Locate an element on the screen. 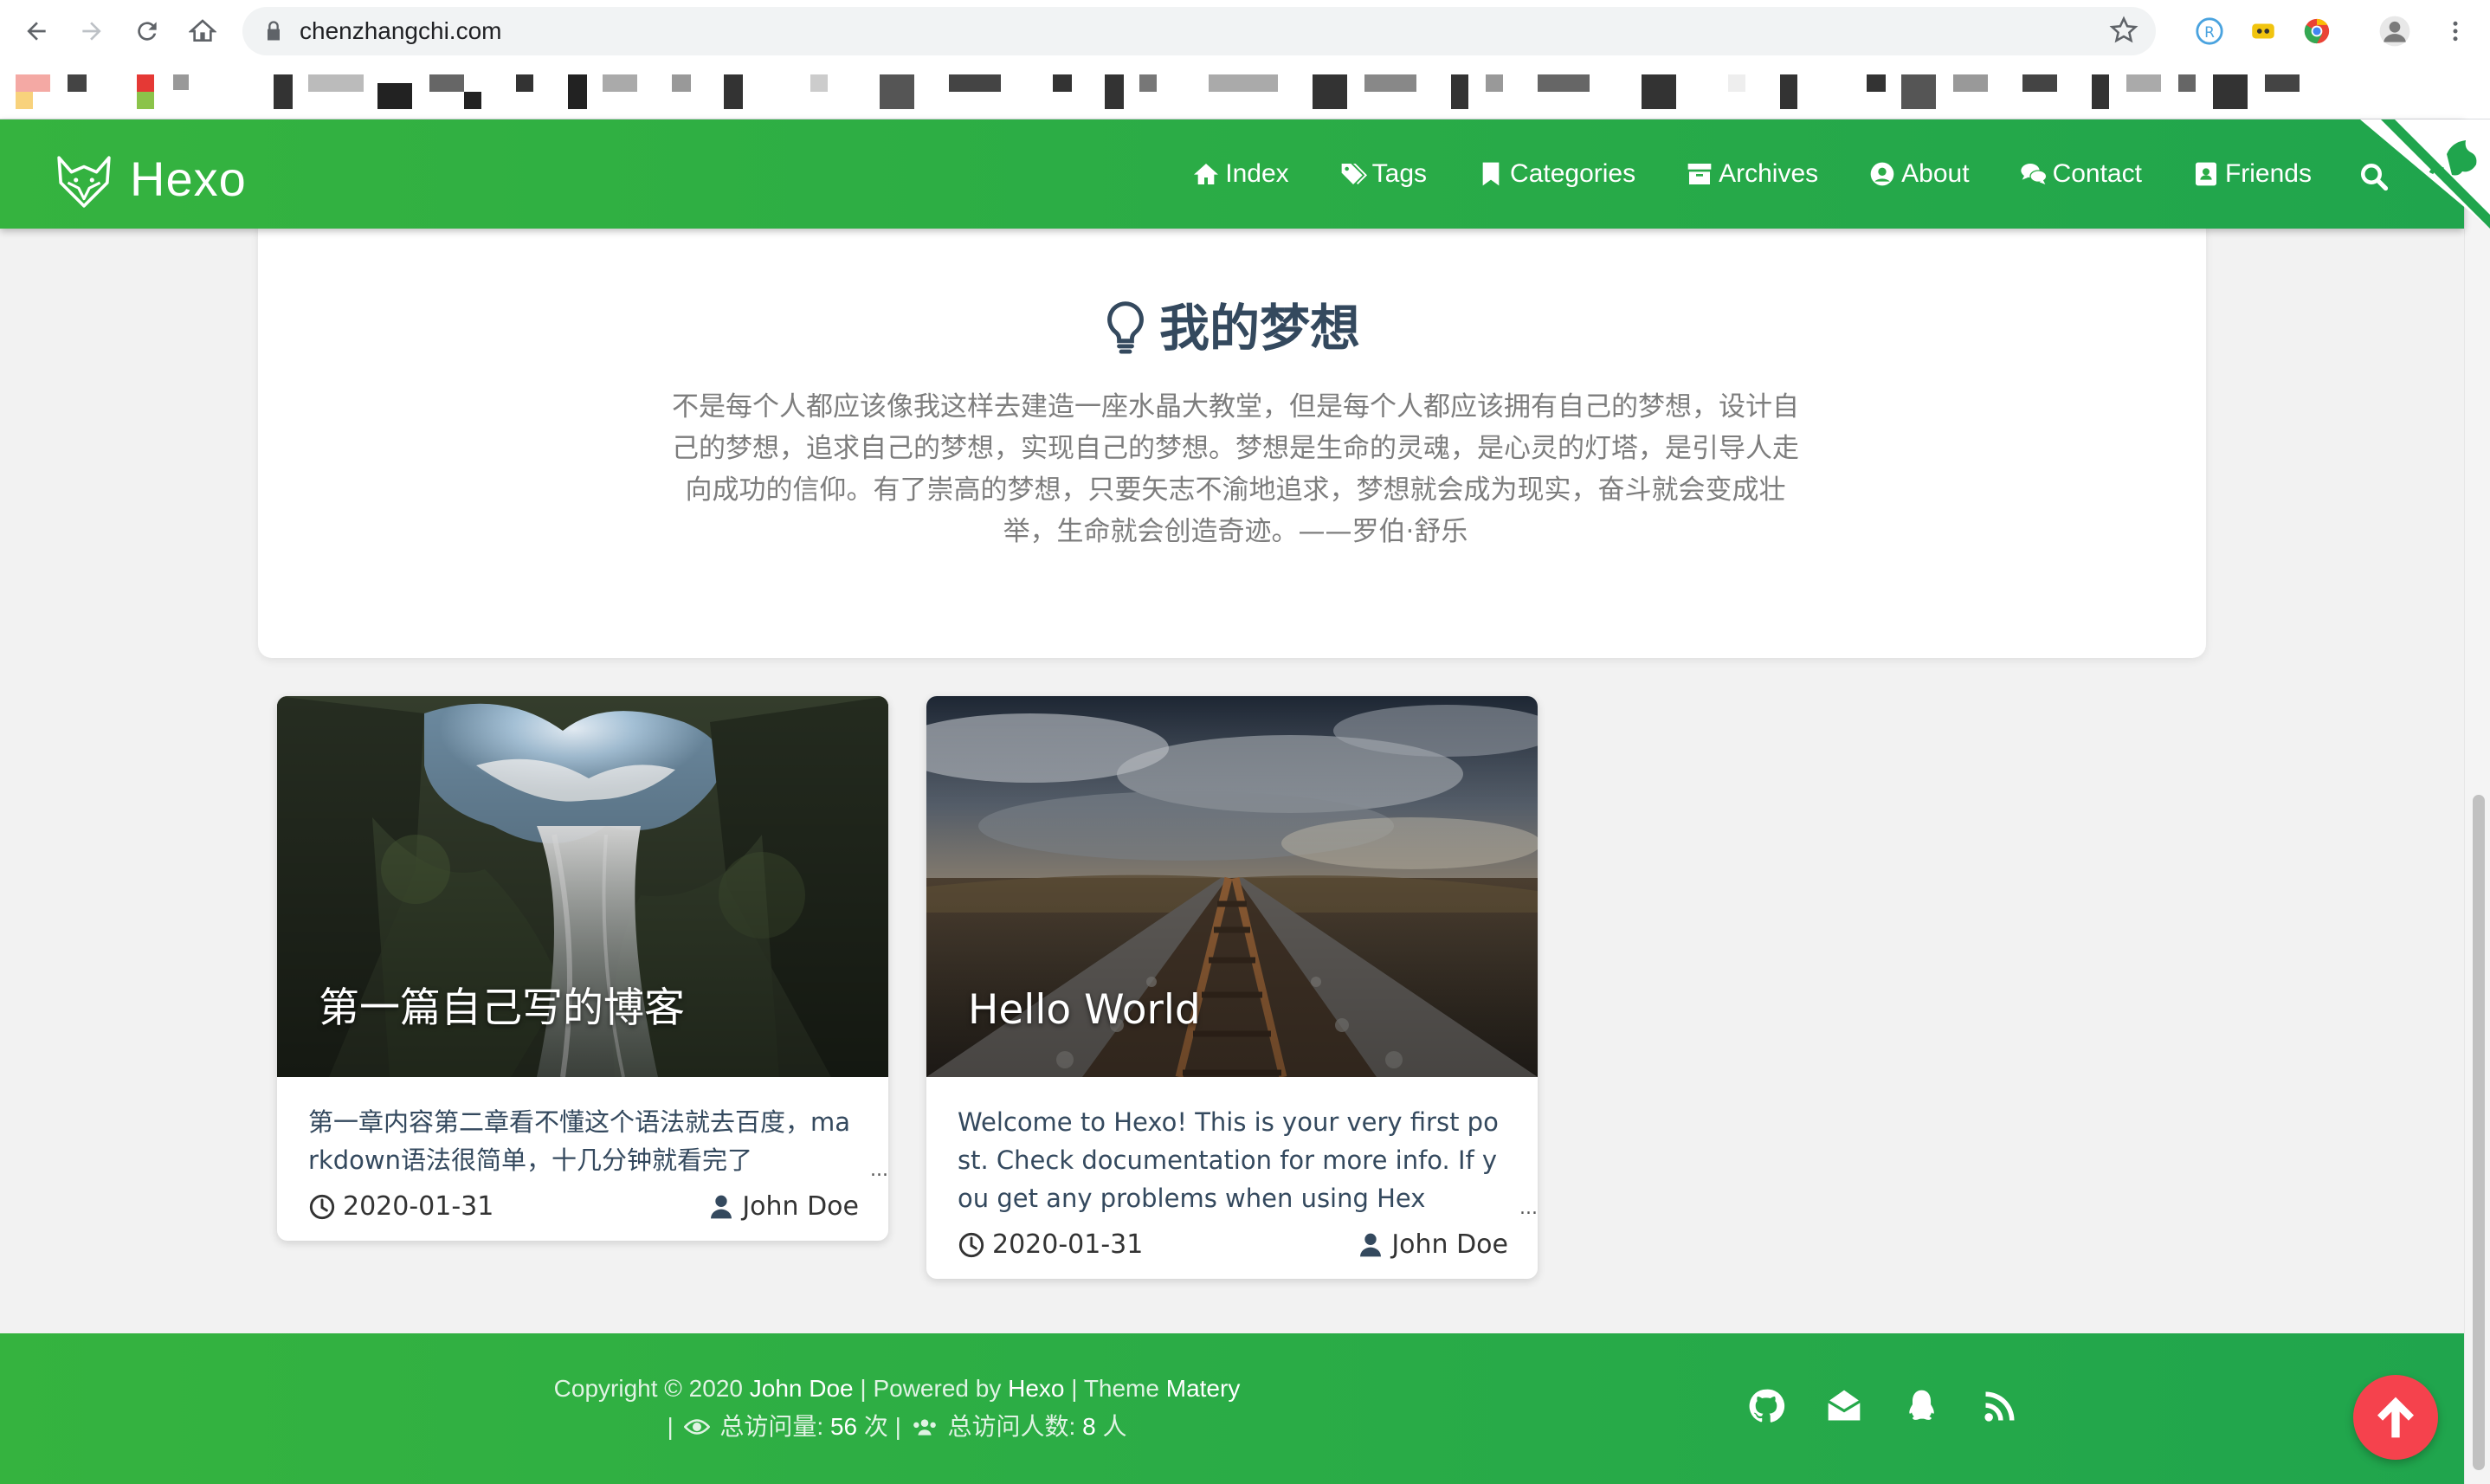  fox-logo-icon is located at coordinates (84, 182).